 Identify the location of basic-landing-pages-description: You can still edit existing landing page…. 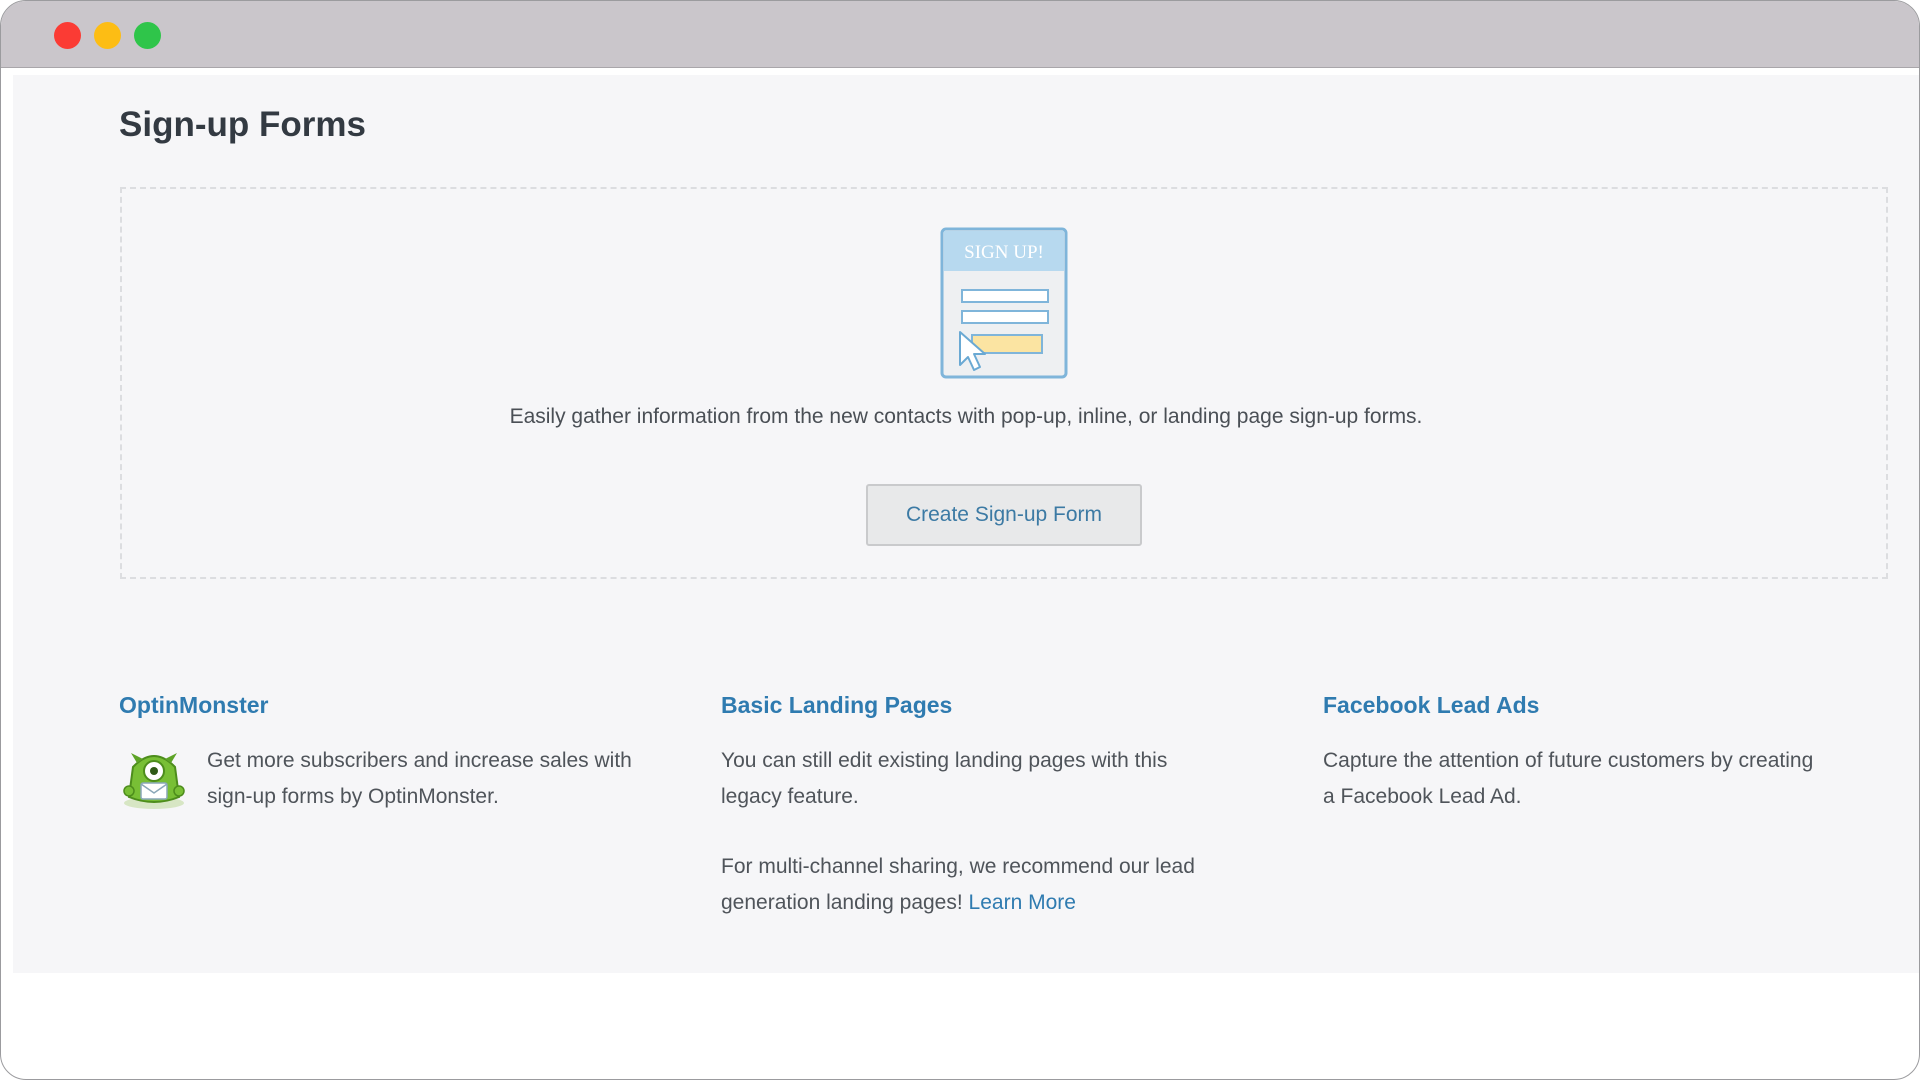
(1001, 832).